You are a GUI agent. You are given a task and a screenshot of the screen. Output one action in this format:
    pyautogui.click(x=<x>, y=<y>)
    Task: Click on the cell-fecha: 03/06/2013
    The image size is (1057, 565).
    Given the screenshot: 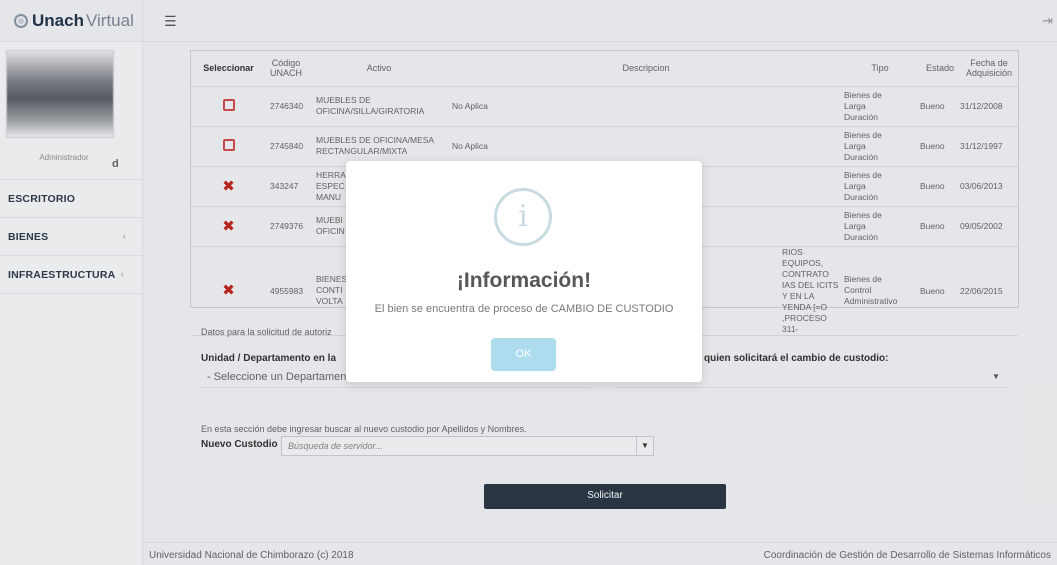 What is the action you would take?
    pyautogui.click(x=989, y=186)
    